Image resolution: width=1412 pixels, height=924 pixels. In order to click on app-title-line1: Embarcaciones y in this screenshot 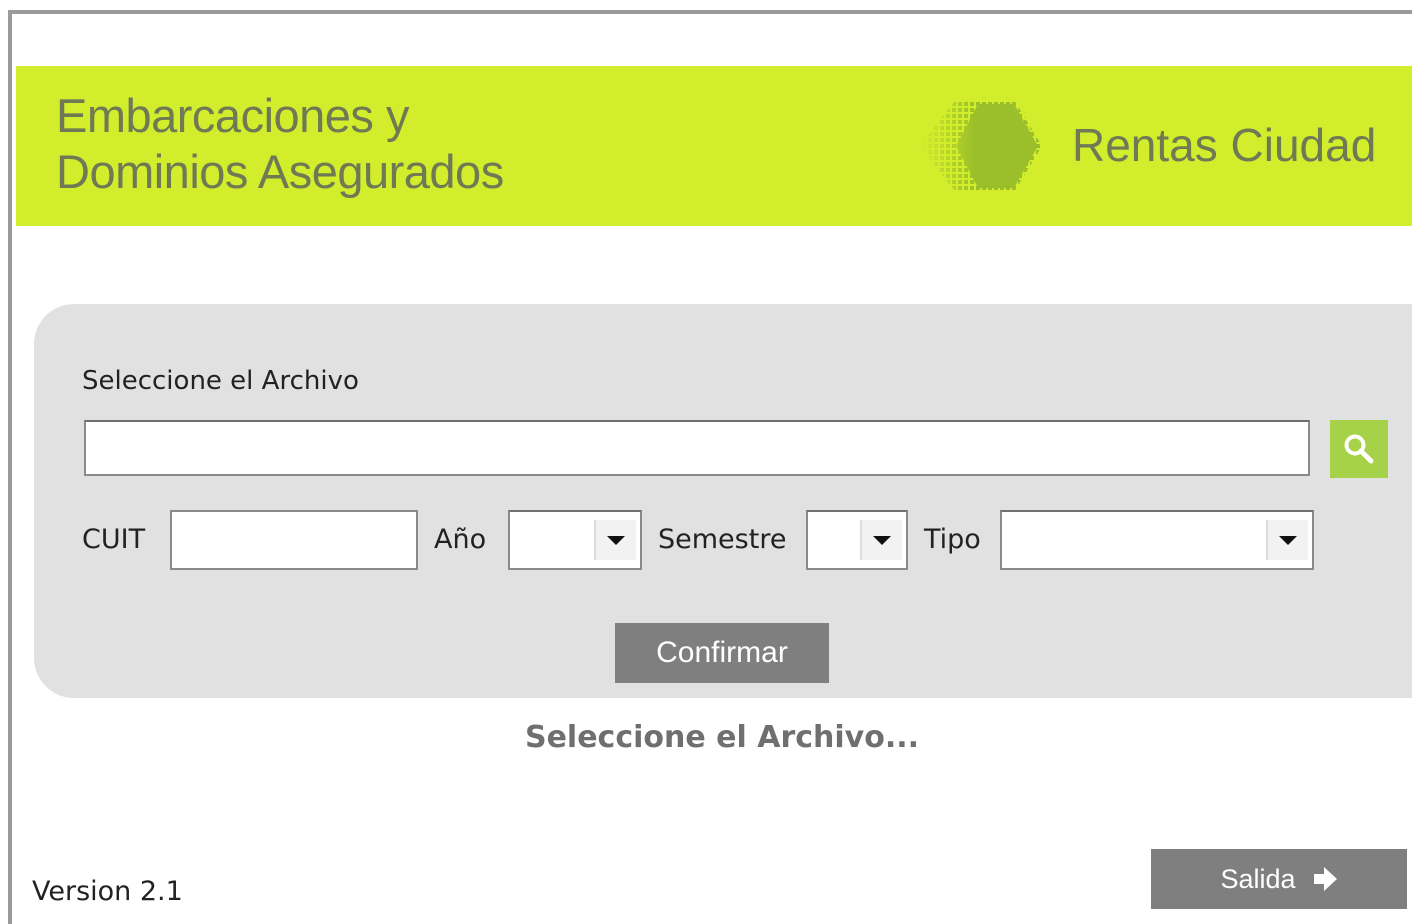, I will do `click(232, 115)`.